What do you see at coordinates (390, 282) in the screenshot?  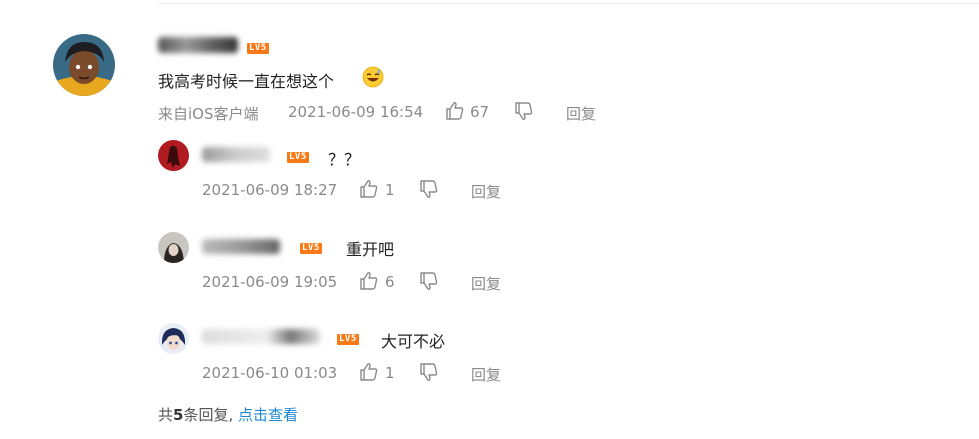 I see `like-count: 6` at bounding box center [390, 282].